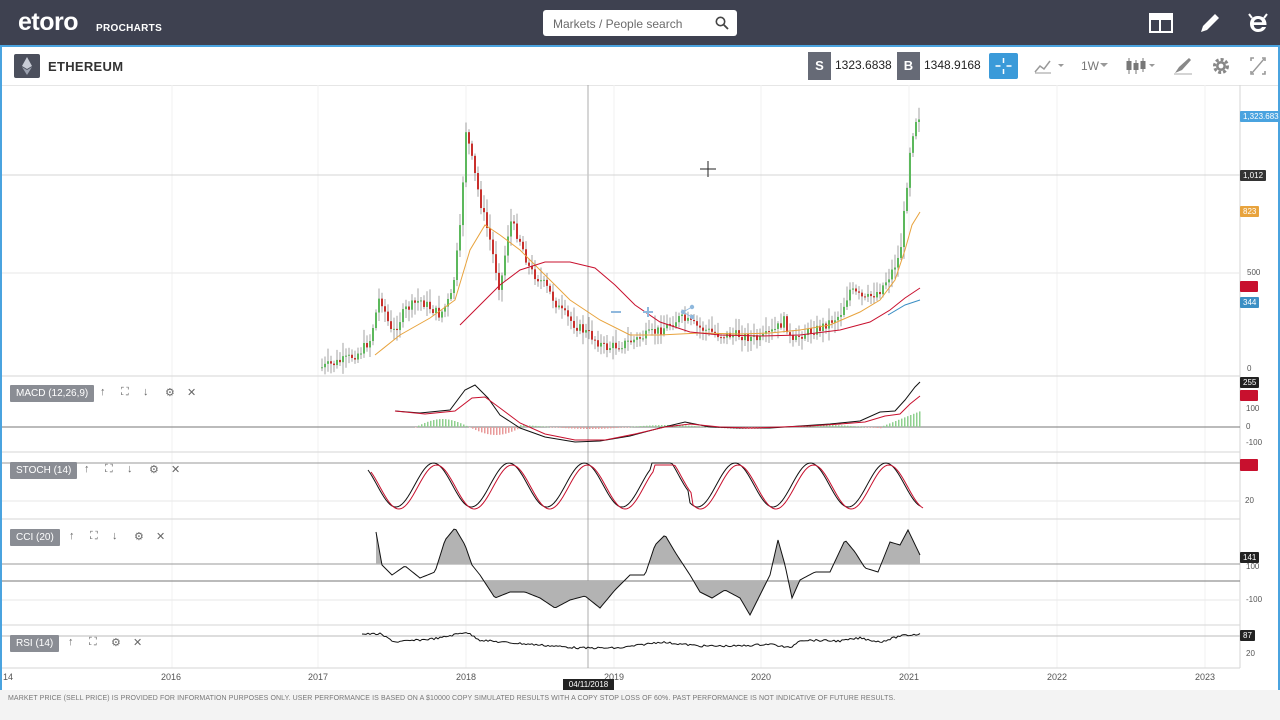  I want to click on macd-signal-badge, so click(1249, 395).